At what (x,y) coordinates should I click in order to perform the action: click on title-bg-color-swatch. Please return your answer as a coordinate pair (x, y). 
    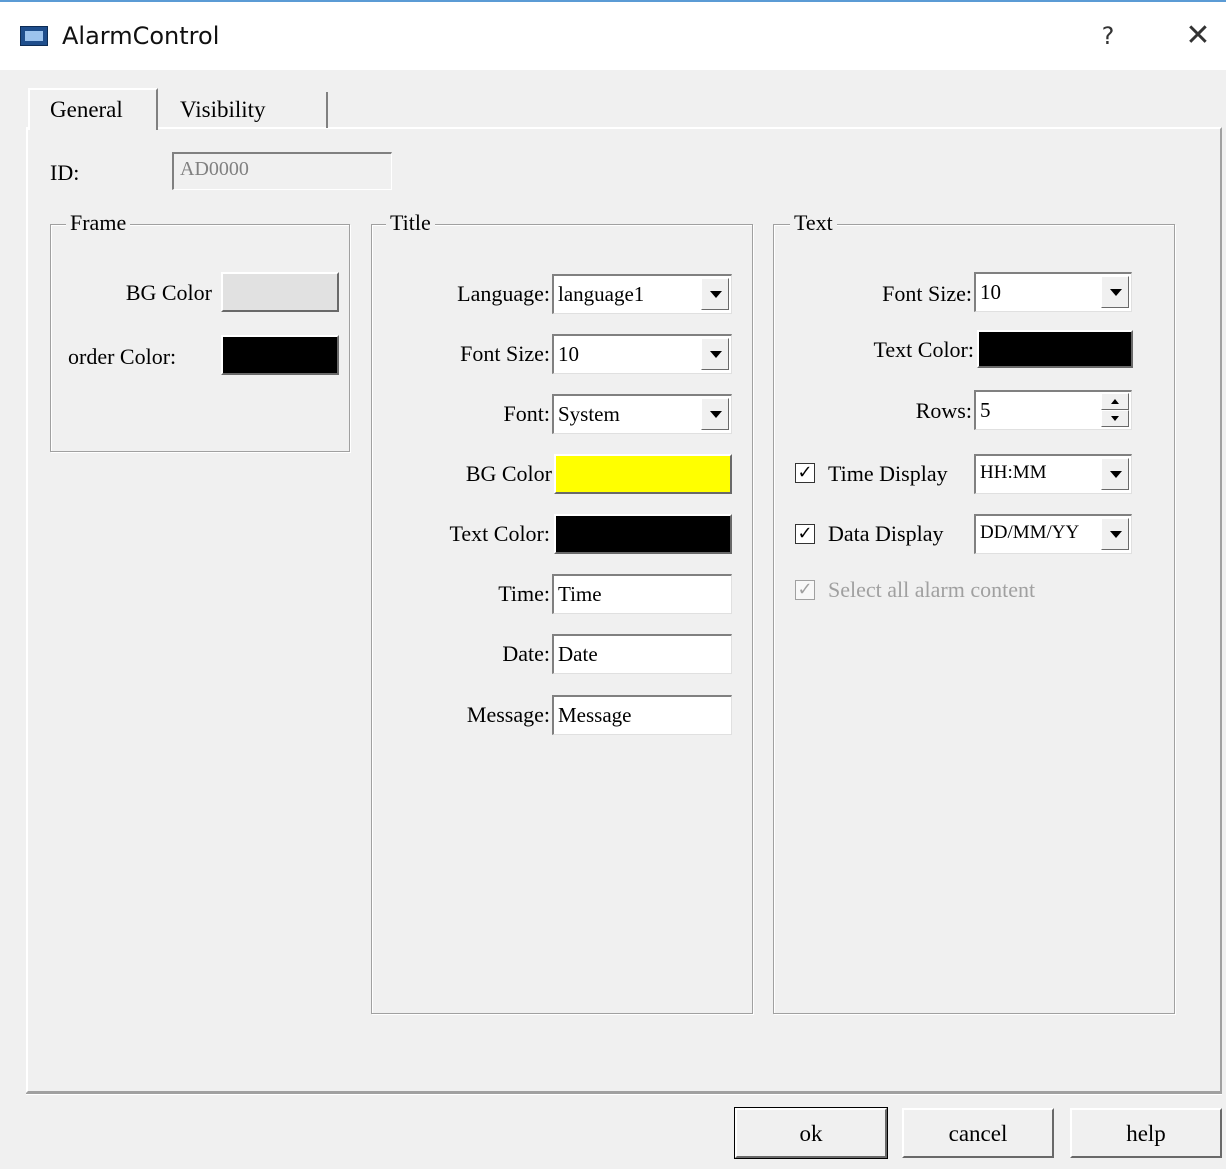
    Looking at the image, I should click on (643, 474).